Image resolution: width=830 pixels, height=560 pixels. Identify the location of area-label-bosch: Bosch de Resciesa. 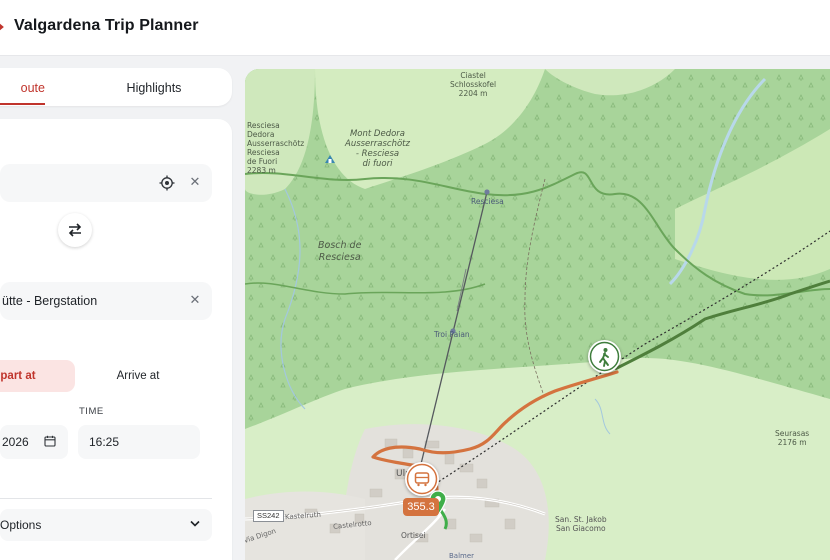
(340, 251).